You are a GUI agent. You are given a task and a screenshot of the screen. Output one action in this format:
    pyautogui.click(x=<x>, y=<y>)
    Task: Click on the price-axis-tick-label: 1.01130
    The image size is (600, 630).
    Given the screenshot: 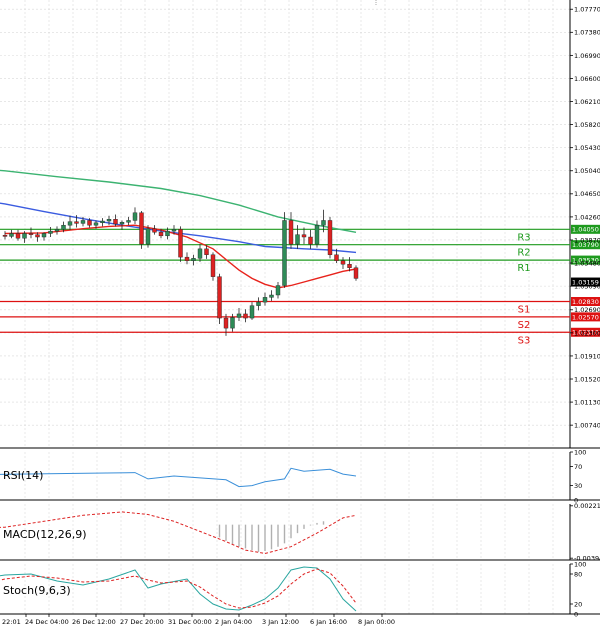 What is the action you would take?
    pyautogui.click(x=587, y=402)
    